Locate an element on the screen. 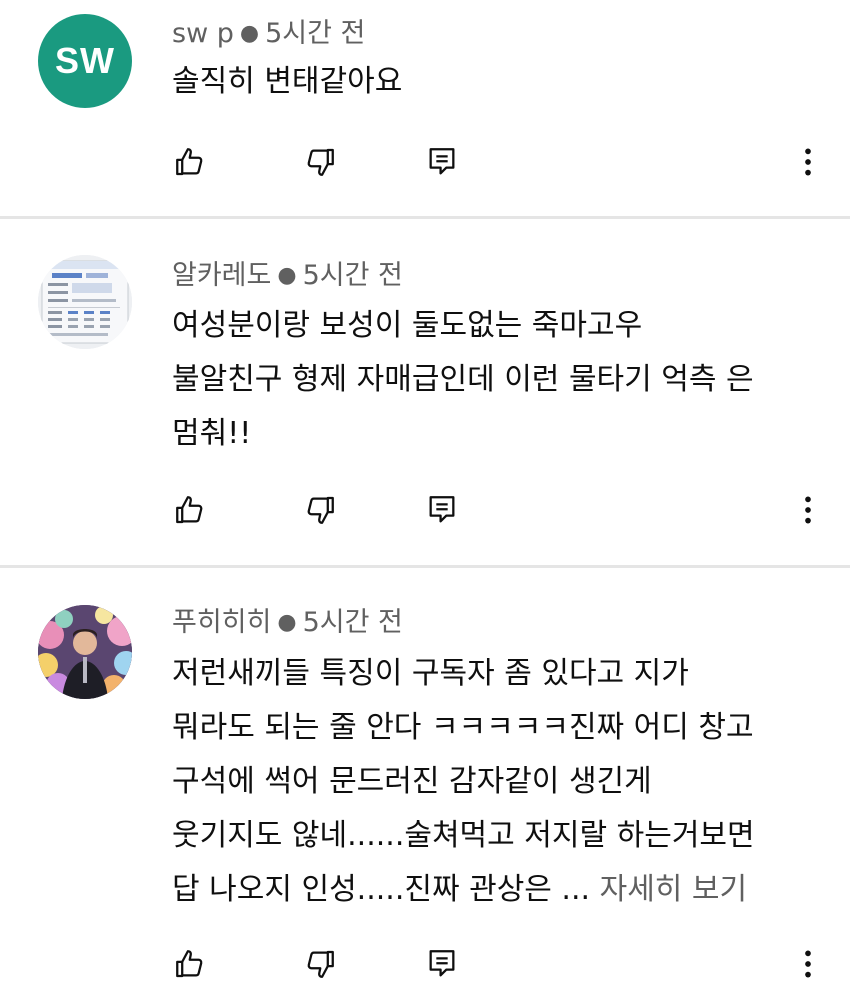 The image size is (850, 1004). comment-meta: 푸히히히 ● 5시간 전 is located at coordinates (287, 623).